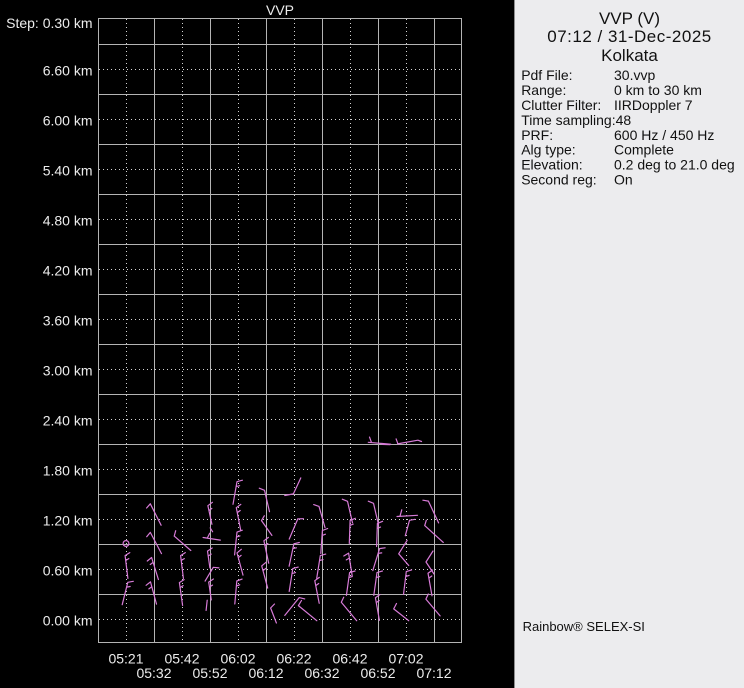 Image resolution: width=744 pixels, height=688 pixels. What do you see at coordinates (629, 36) in the screenshot?
I see `svg-text: 07:12 / 31-Dec-2025` at bounding box center [629, 36].